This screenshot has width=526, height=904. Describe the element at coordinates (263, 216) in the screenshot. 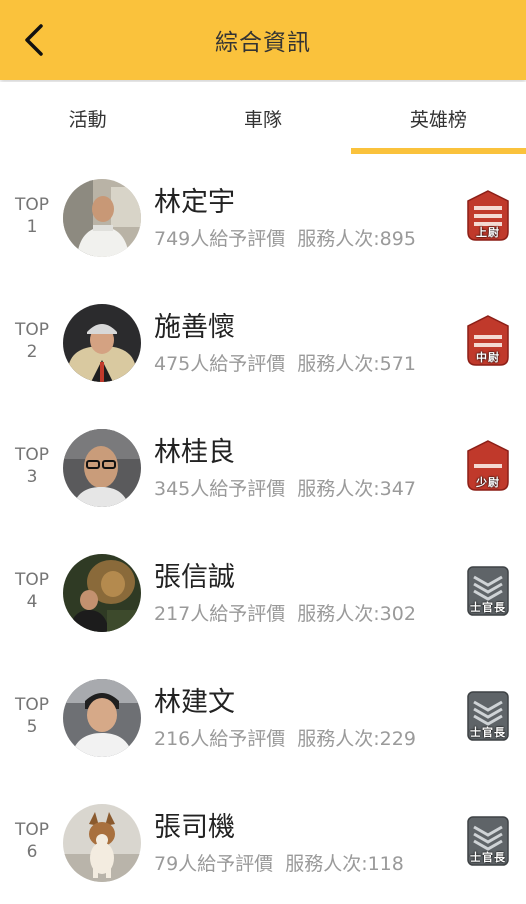

I see `leaderboard-row: TOP 1 林定宇 749人給予評價 服務人次:895 上尉` at that location.